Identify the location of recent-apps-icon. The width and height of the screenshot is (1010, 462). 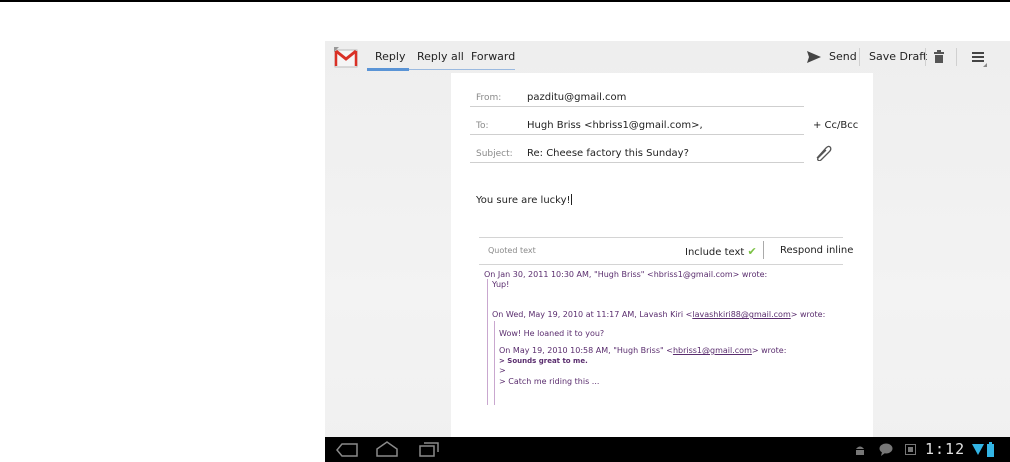
(429, 449).